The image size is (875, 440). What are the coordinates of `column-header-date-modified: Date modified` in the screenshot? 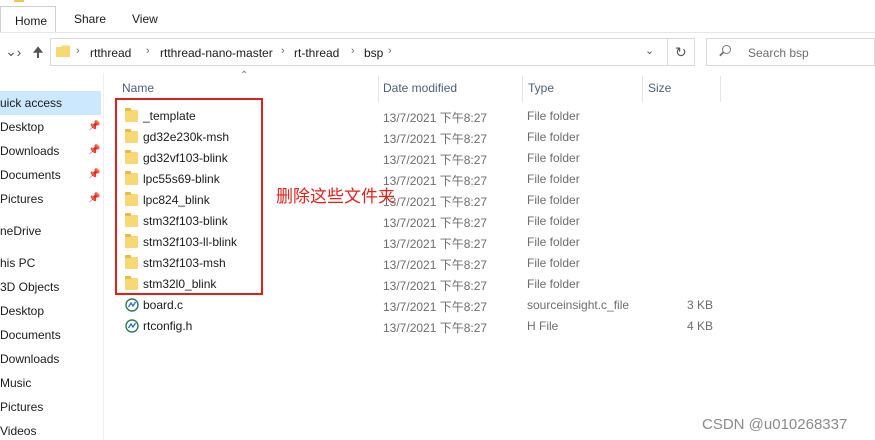 It's located at (420, 88).